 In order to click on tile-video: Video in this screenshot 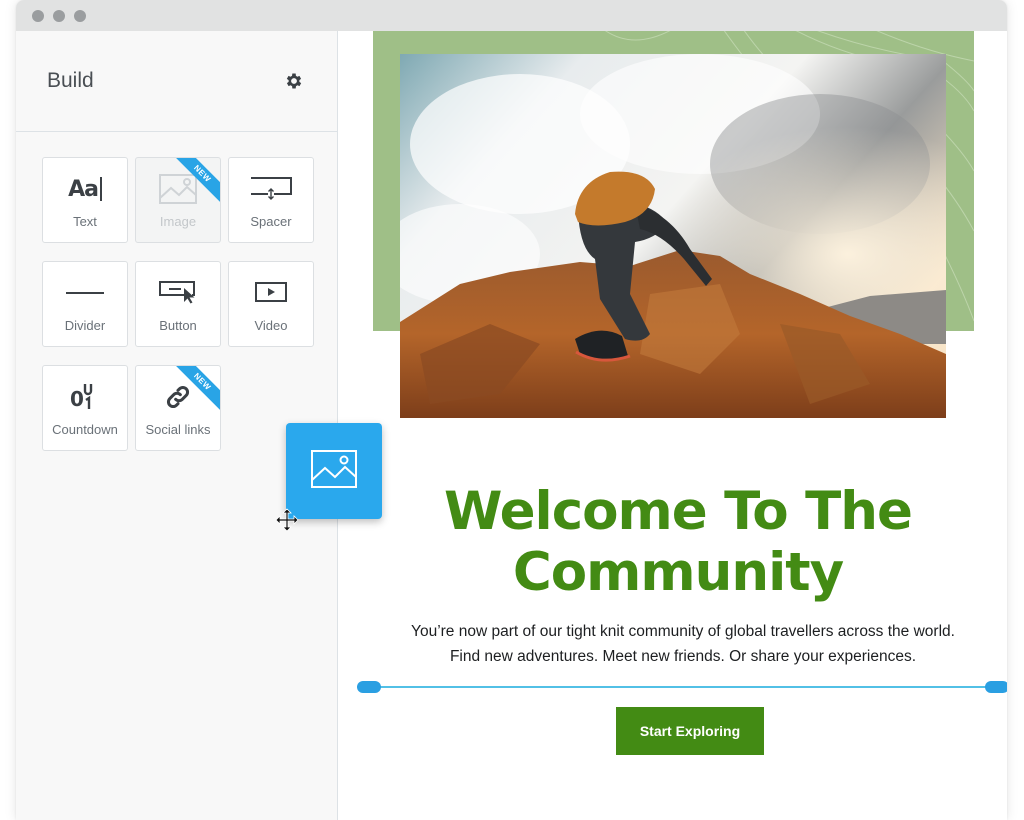, I will do `click(271, 304)`.